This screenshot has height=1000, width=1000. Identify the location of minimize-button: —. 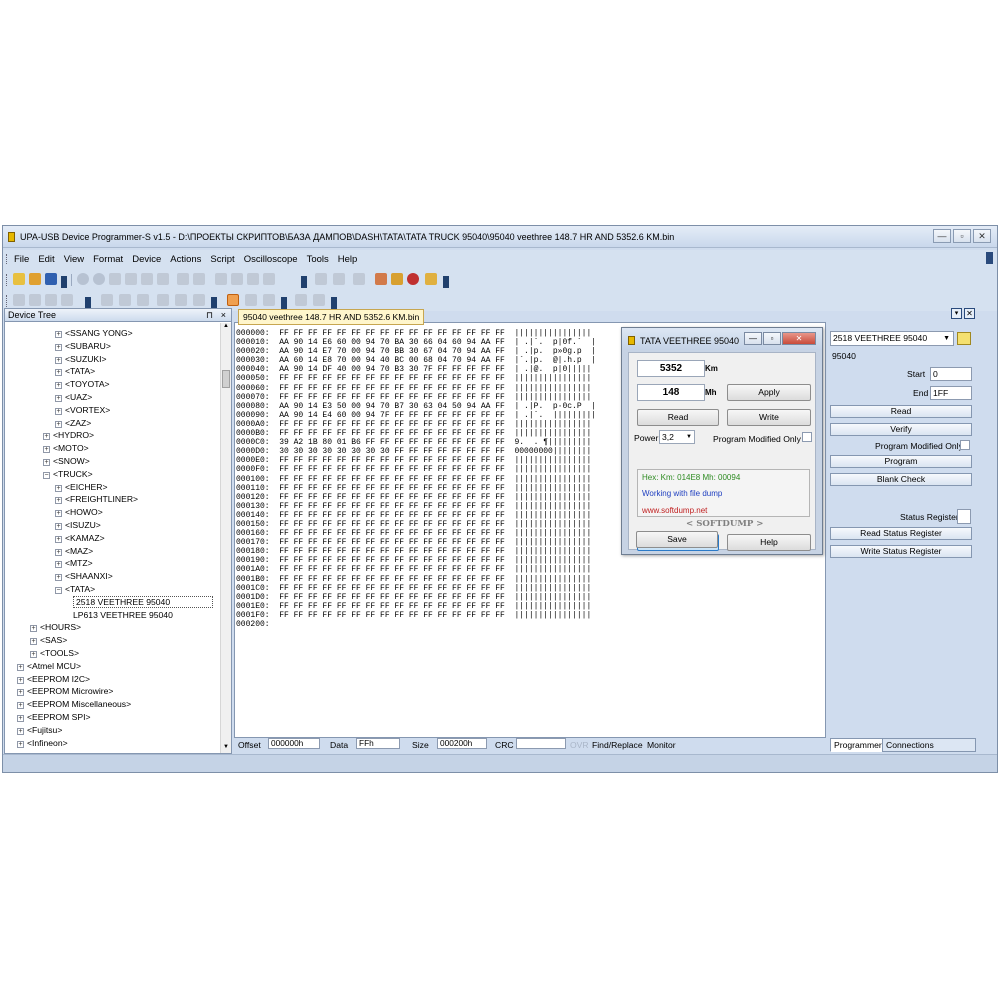
(942, 236).